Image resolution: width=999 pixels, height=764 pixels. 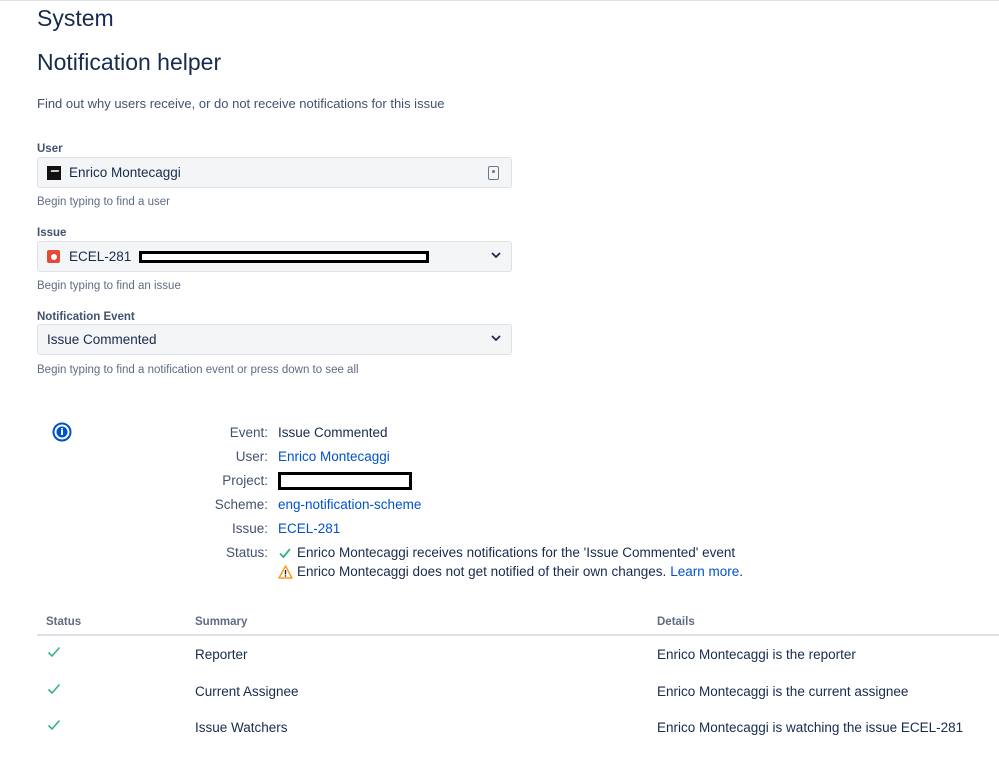 What do you see at coordinates (309, 528) in the screenshot?
I see `result-issue-link: ECEL-281` at bounding box center [309, 528].